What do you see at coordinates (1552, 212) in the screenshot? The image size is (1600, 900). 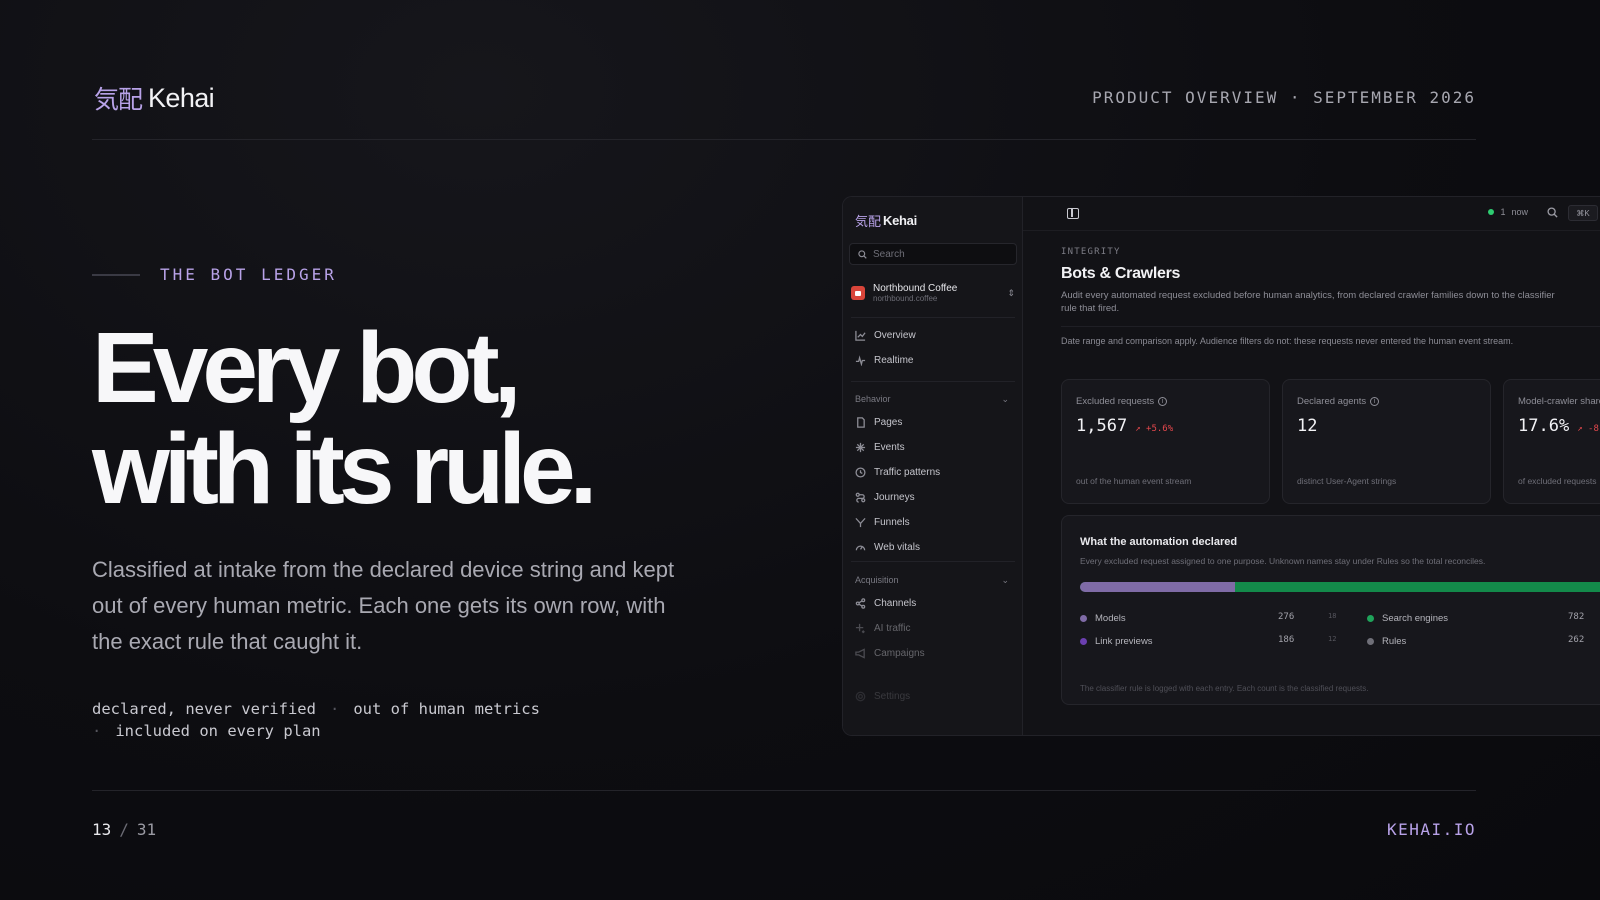 I see `search-icon` at bounding box center [1552, 212].